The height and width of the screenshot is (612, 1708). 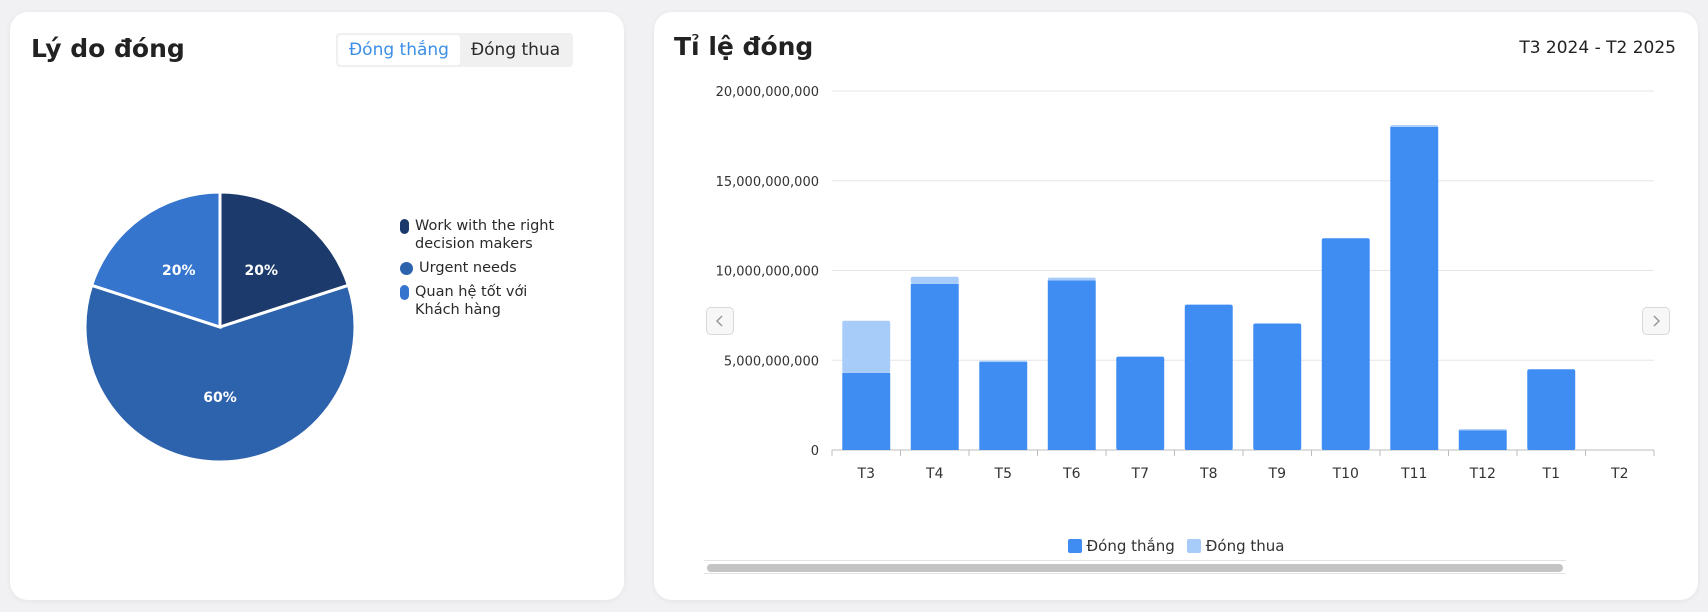 I want to click on x-tick-label: T4, so click(x=934, y=474).